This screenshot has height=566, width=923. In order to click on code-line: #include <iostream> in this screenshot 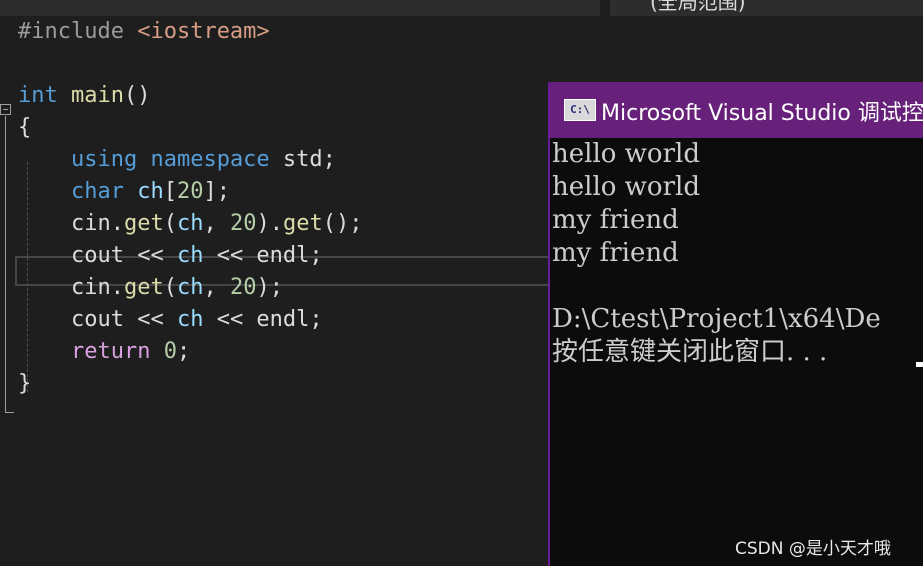, I will do `click(144, 32)`.